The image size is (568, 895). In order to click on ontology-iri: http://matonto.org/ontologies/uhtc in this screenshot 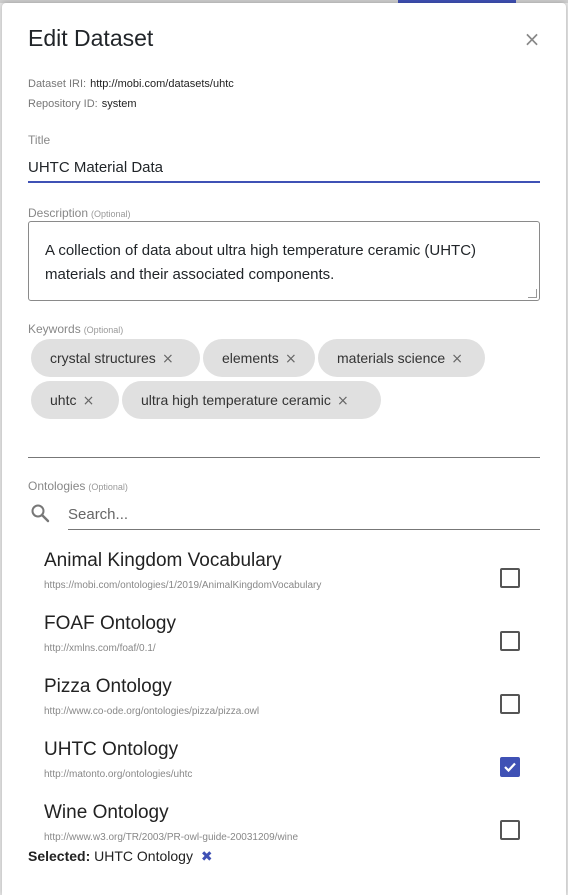, I will do `click(118, 774)`.